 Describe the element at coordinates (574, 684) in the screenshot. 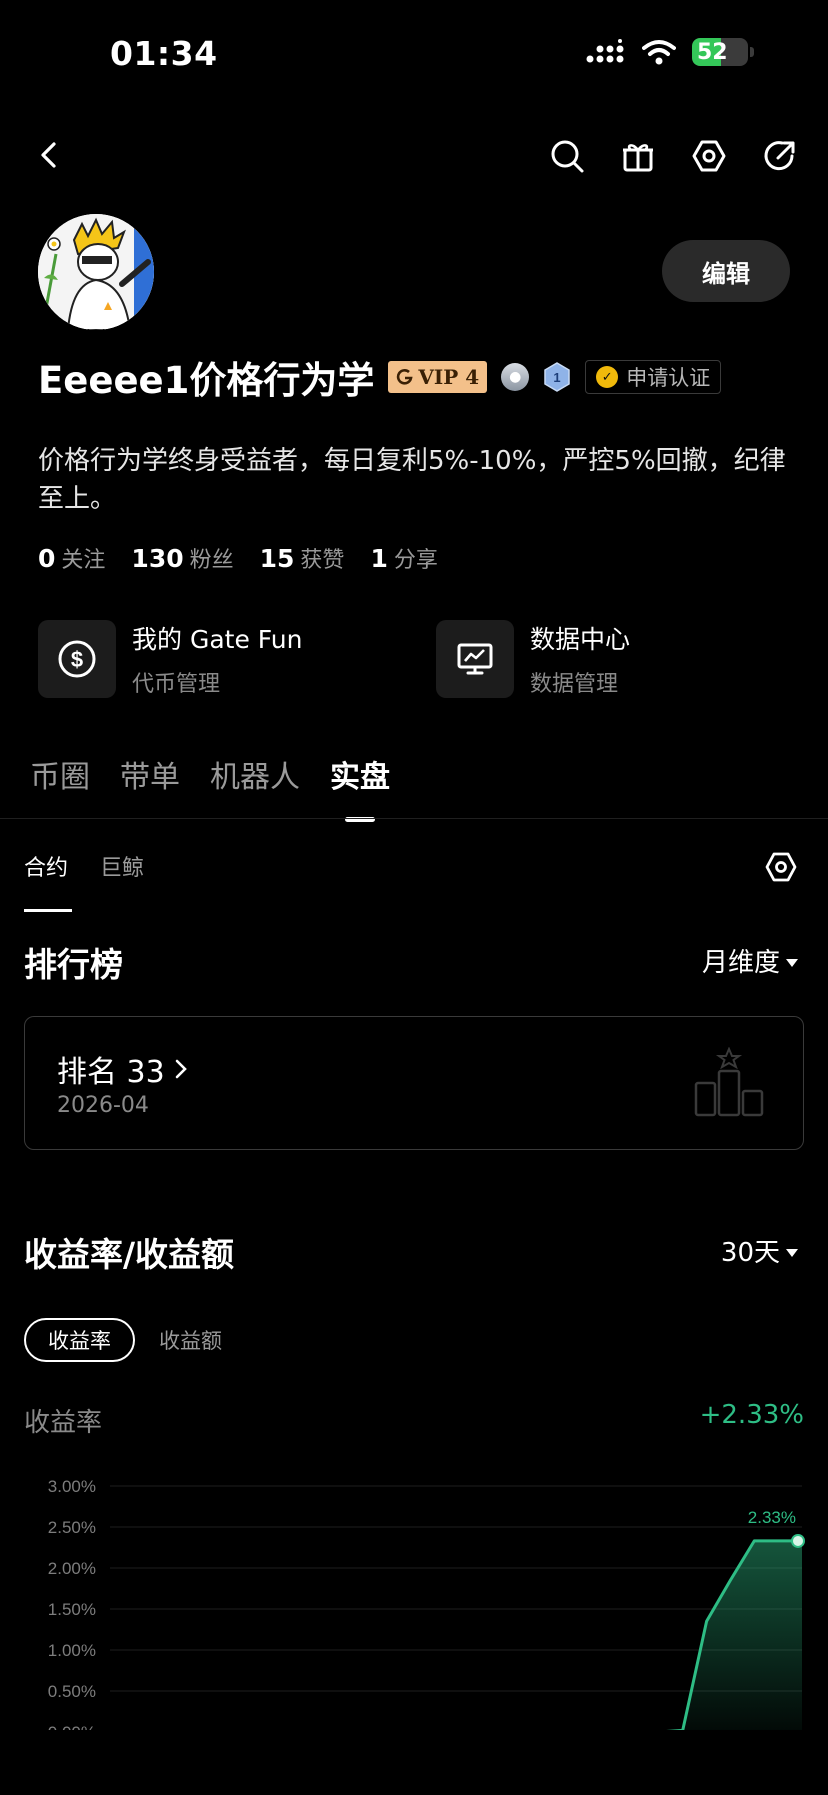

I see `shortcut-subtitle: 数据管理` at that location.